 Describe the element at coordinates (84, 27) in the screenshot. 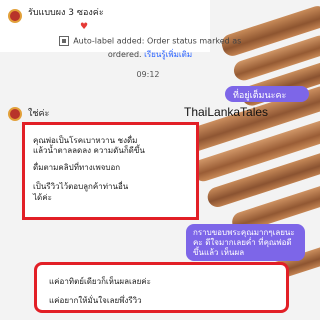

I see `heart-reaction-icon: ♥` at that location.